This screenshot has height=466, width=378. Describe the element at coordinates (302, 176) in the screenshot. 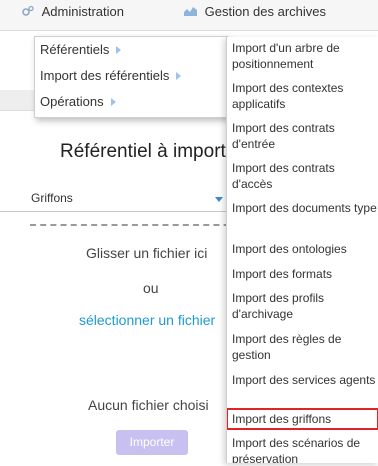

I see `menu-item-import-contrats-acces: Import des contrats d'accès` at that location.